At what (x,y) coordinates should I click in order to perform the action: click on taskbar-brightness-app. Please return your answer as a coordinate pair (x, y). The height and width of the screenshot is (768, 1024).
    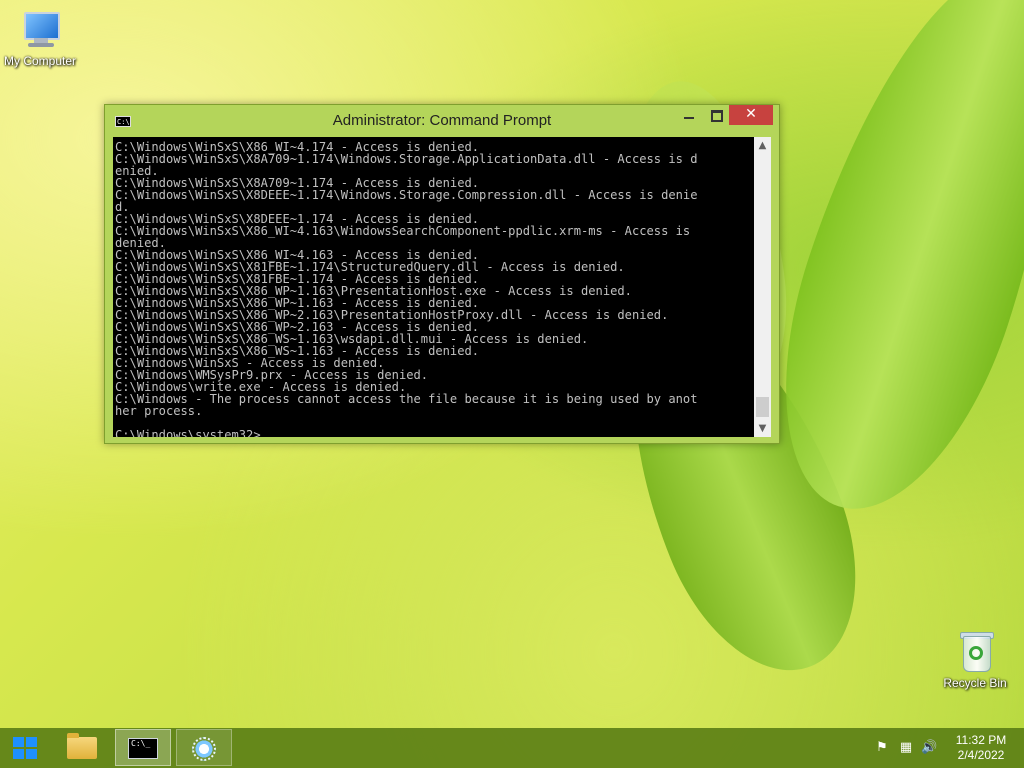
    Looking at the image, I should click on (204, 747).